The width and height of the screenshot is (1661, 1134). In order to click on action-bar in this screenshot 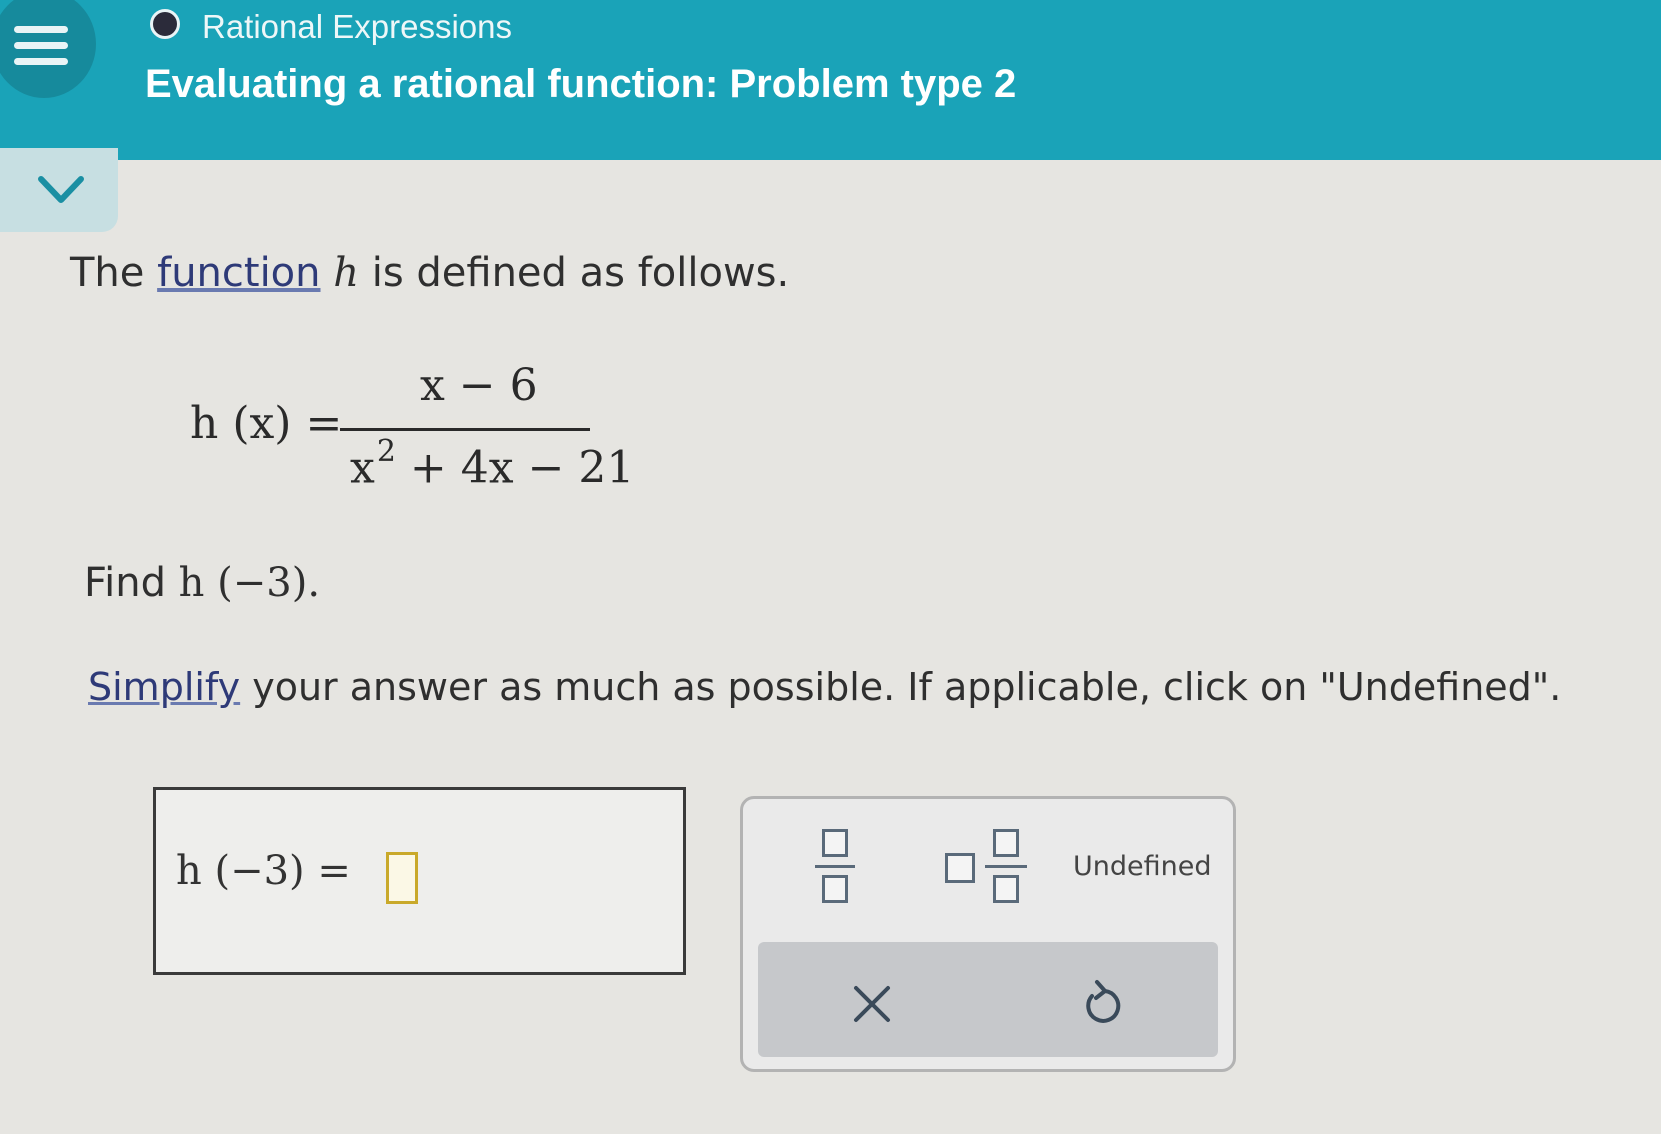, I will do `click(988, 999)`.